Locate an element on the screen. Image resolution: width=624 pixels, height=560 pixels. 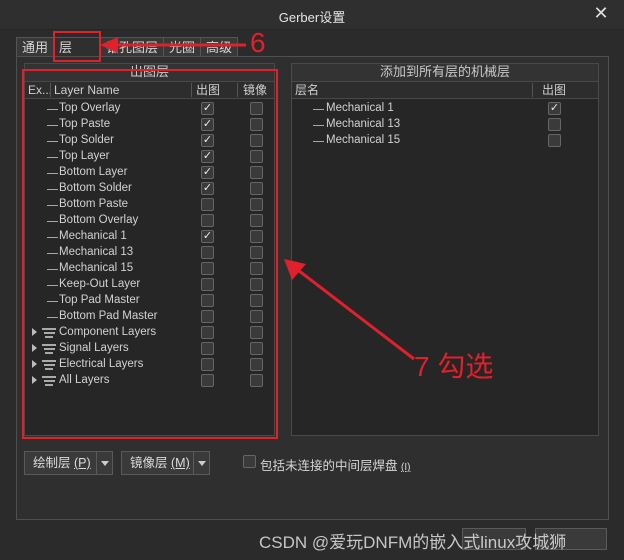
mirror-layers-hotkey: (M) is located at coordinates (180, 463).